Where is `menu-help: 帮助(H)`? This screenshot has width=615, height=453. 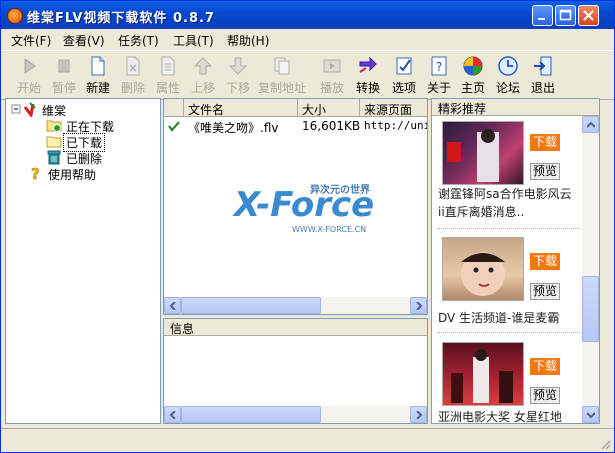 menu-help: 帮助(H) is located at coordinates (248, 40).